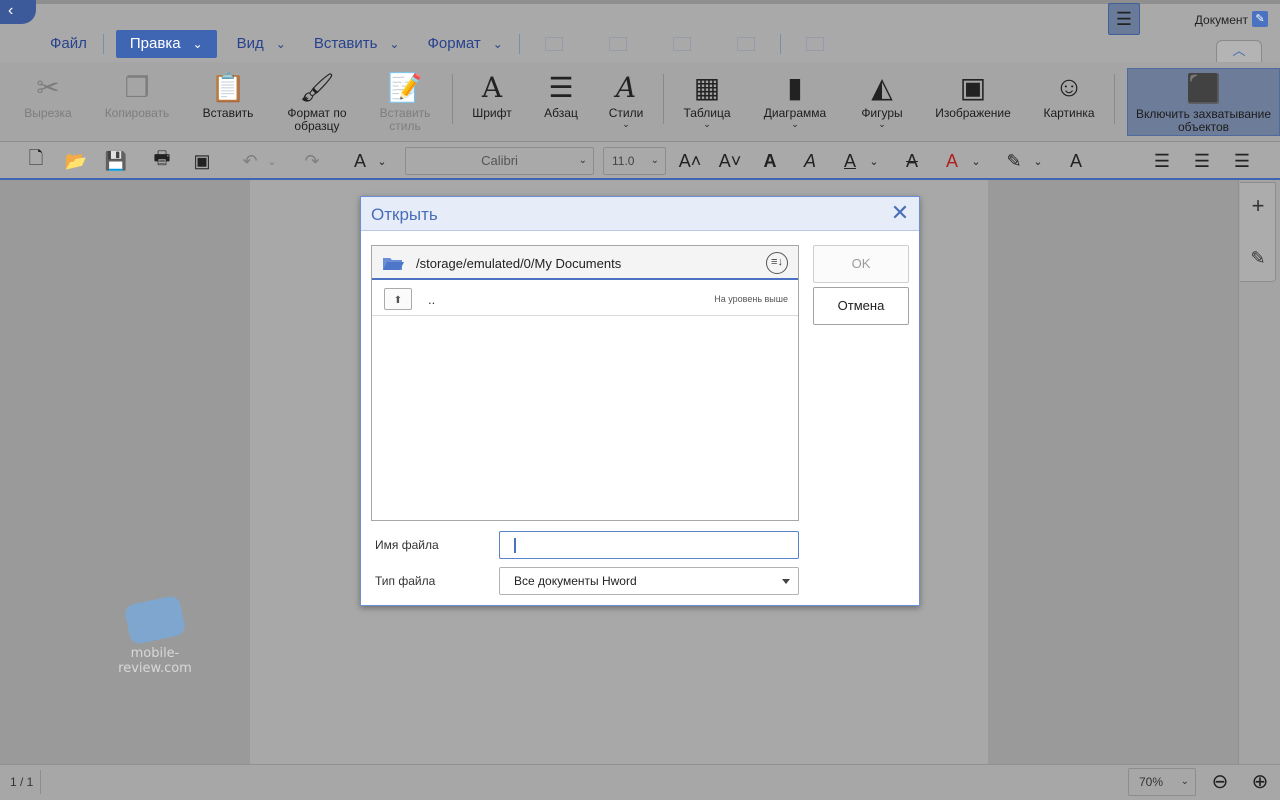 The width and height of the screenshot is (1280, 800). Describe the element at coordinates (492, 87) in the screenshot. I see `font-icon: A` at that location.